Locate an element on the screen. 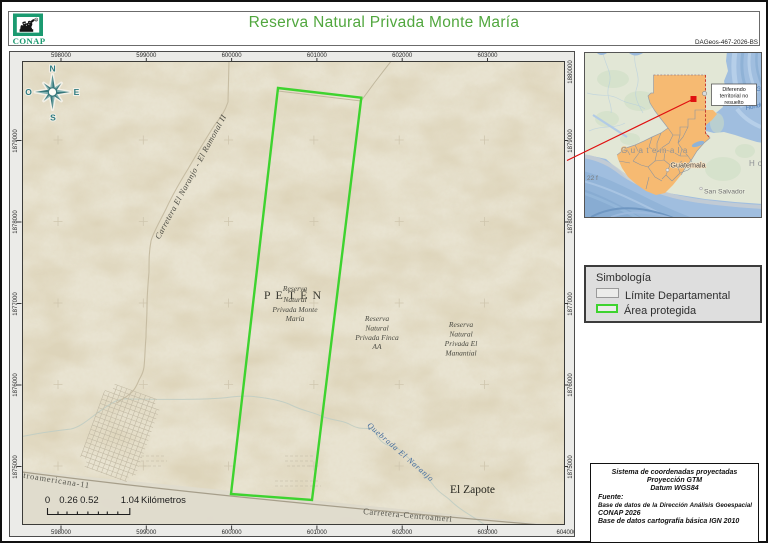  svg-text: AA is located at coordinates (376, 346).